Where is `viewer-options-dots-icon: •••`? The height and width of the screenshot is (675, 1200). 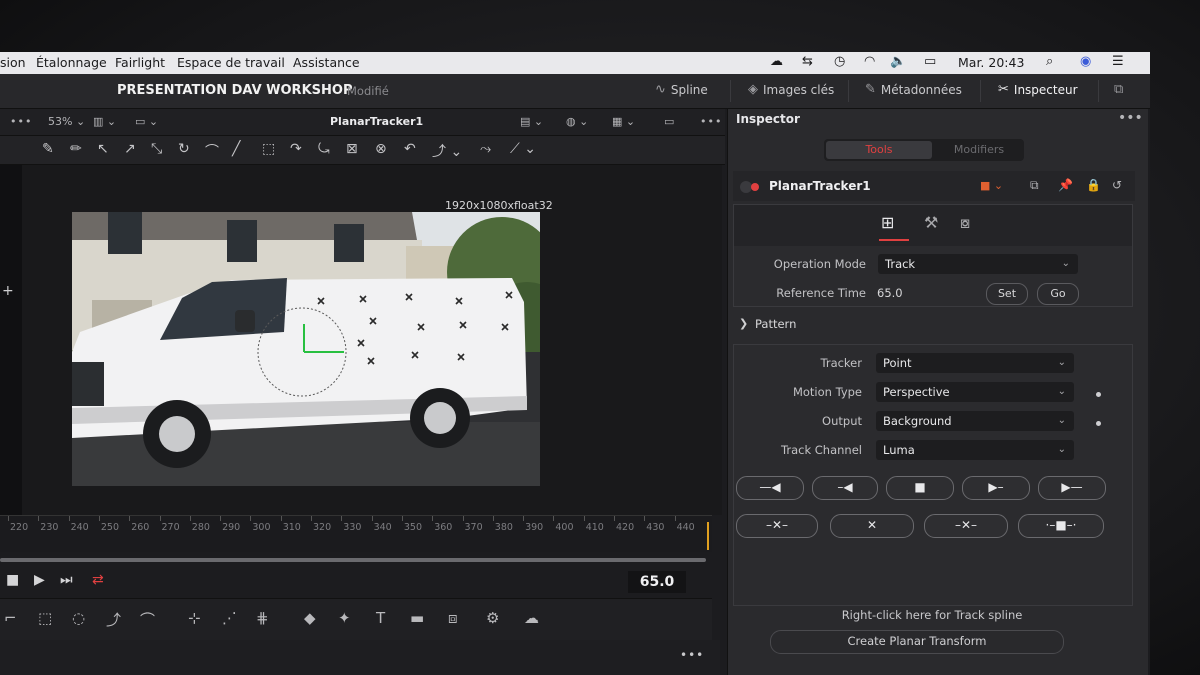 viewer-options-dots-icon: ••• is located at coordinates (711, 121).